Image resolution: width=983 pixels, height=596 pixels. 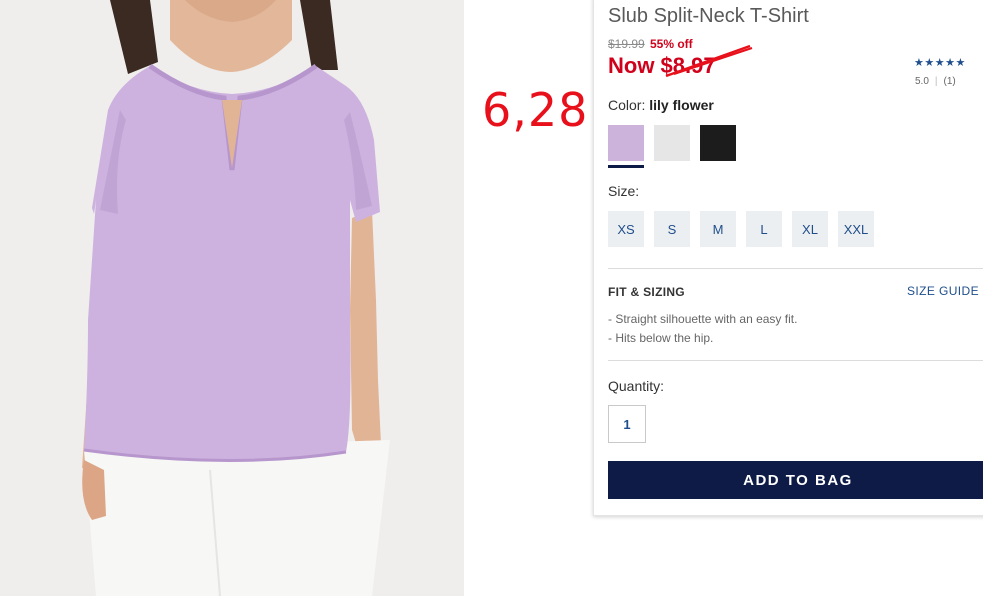 I want to click on selected-swatch-indicator, so click(x=626, y=166).